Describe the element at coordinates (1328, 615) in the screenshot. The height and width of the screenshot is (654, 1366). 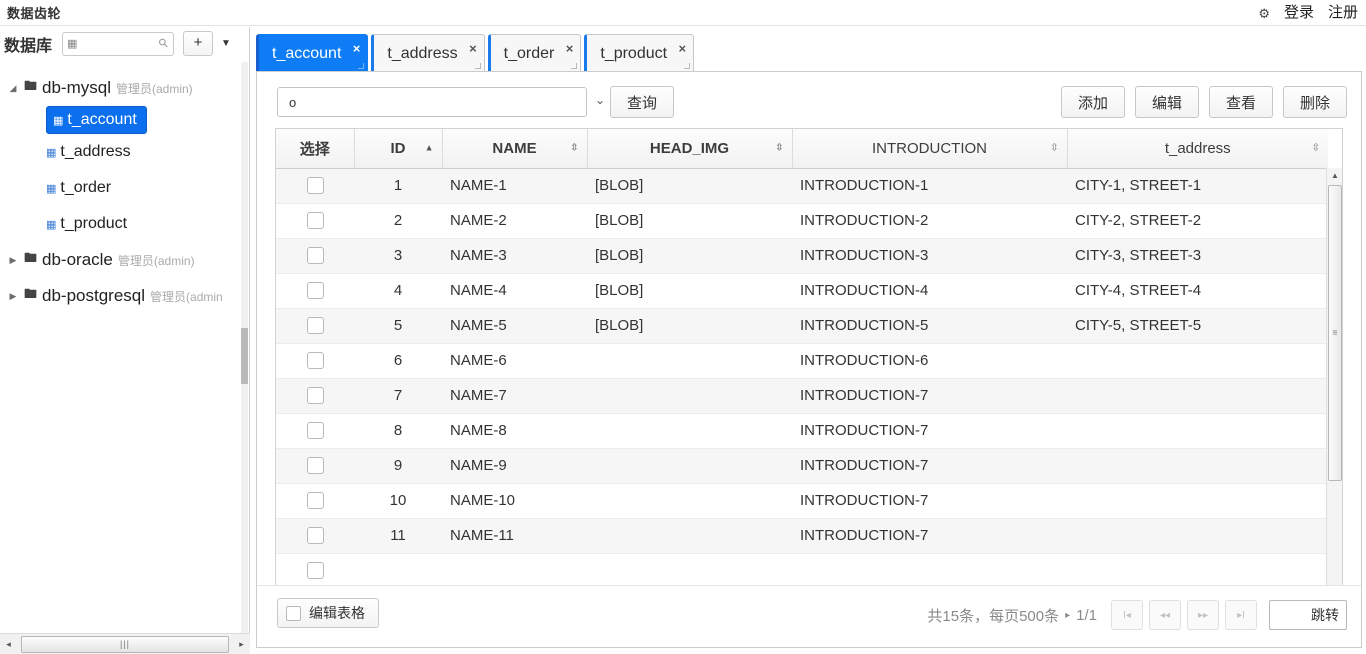
I see `page-jump-button: 跳转` at that location.